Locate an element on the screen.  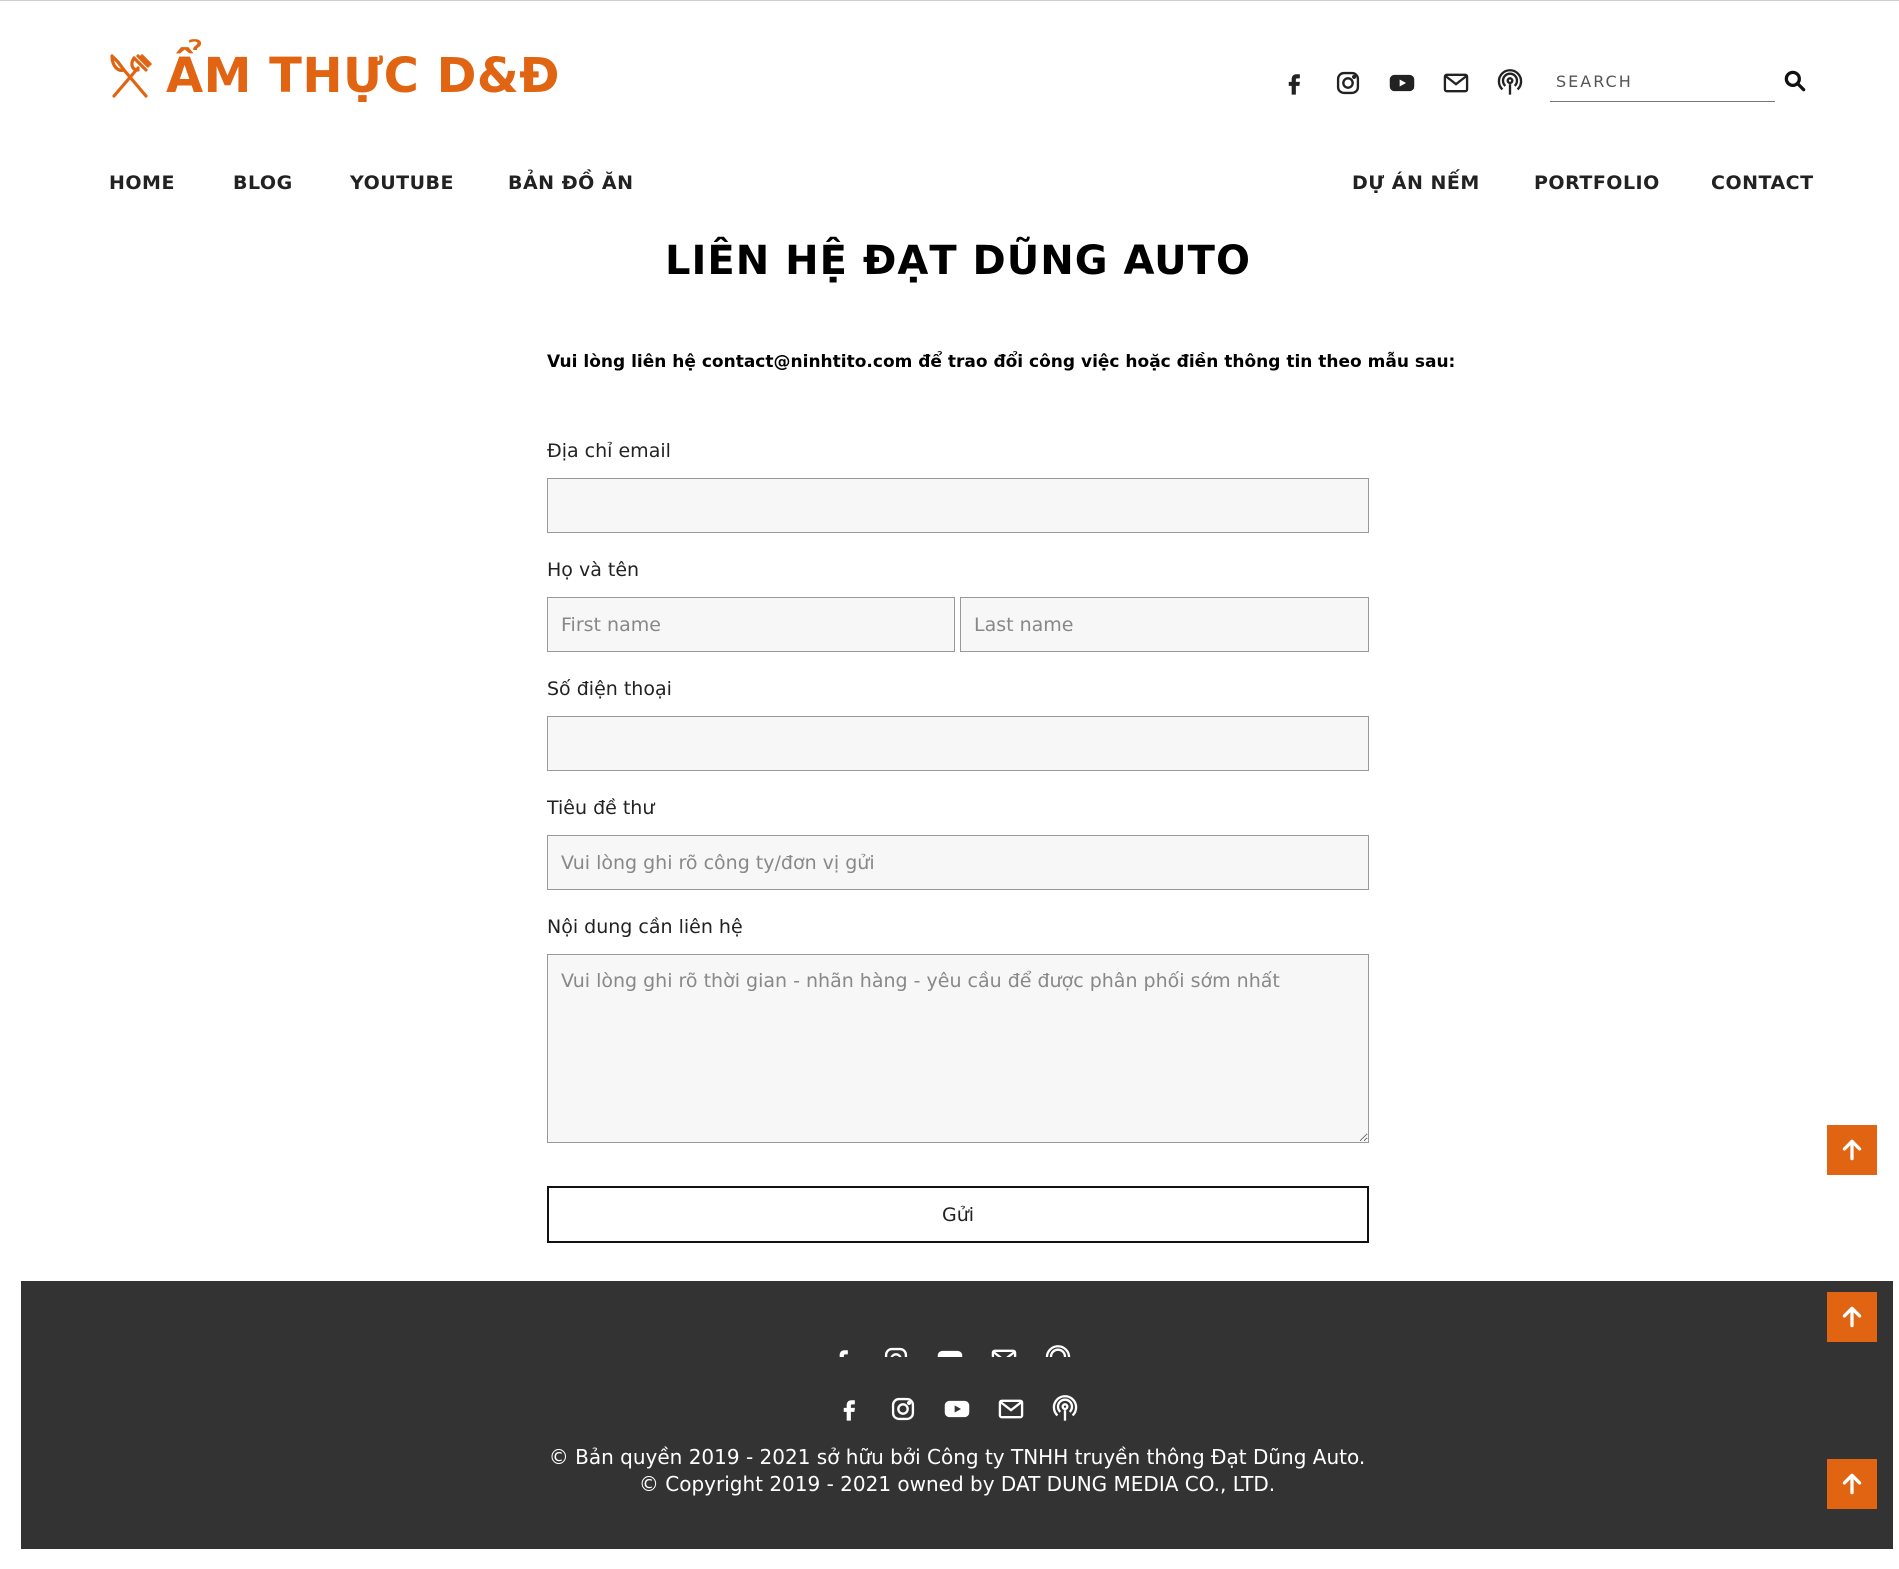
nav-portfolio: PORTFOLIO is located at coordinates (1597, 183).